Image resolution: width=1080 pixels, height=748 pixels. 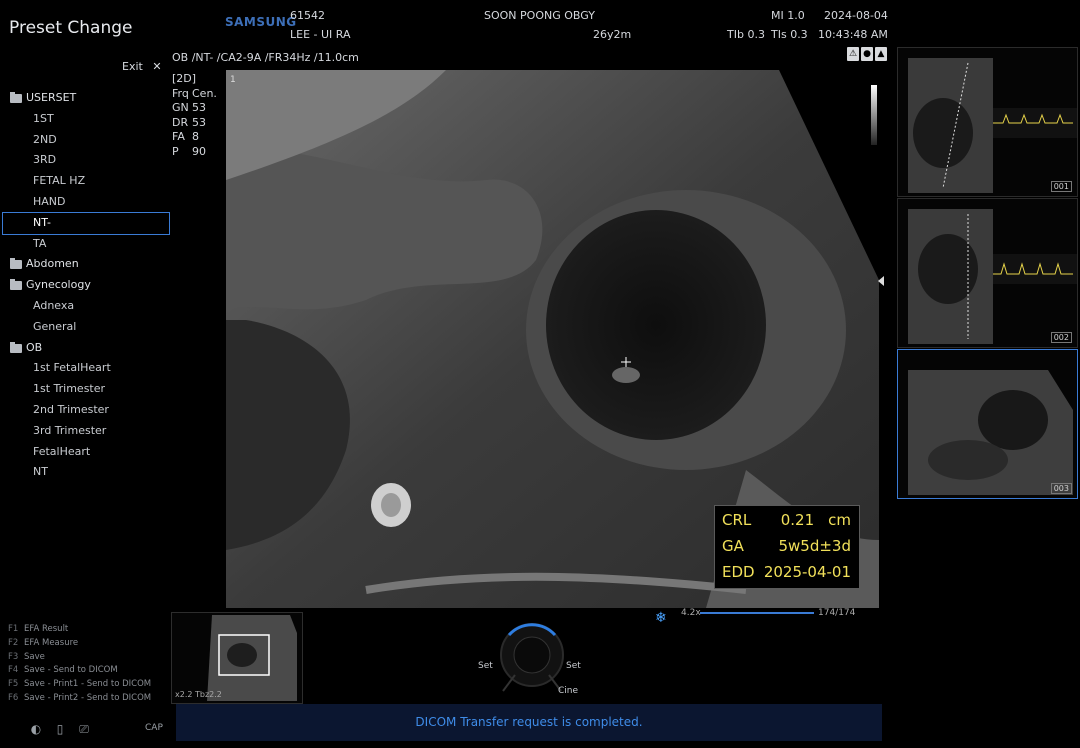 I want to click on status-icons: ⚠ ● ▲, so click(x=867, y=56).